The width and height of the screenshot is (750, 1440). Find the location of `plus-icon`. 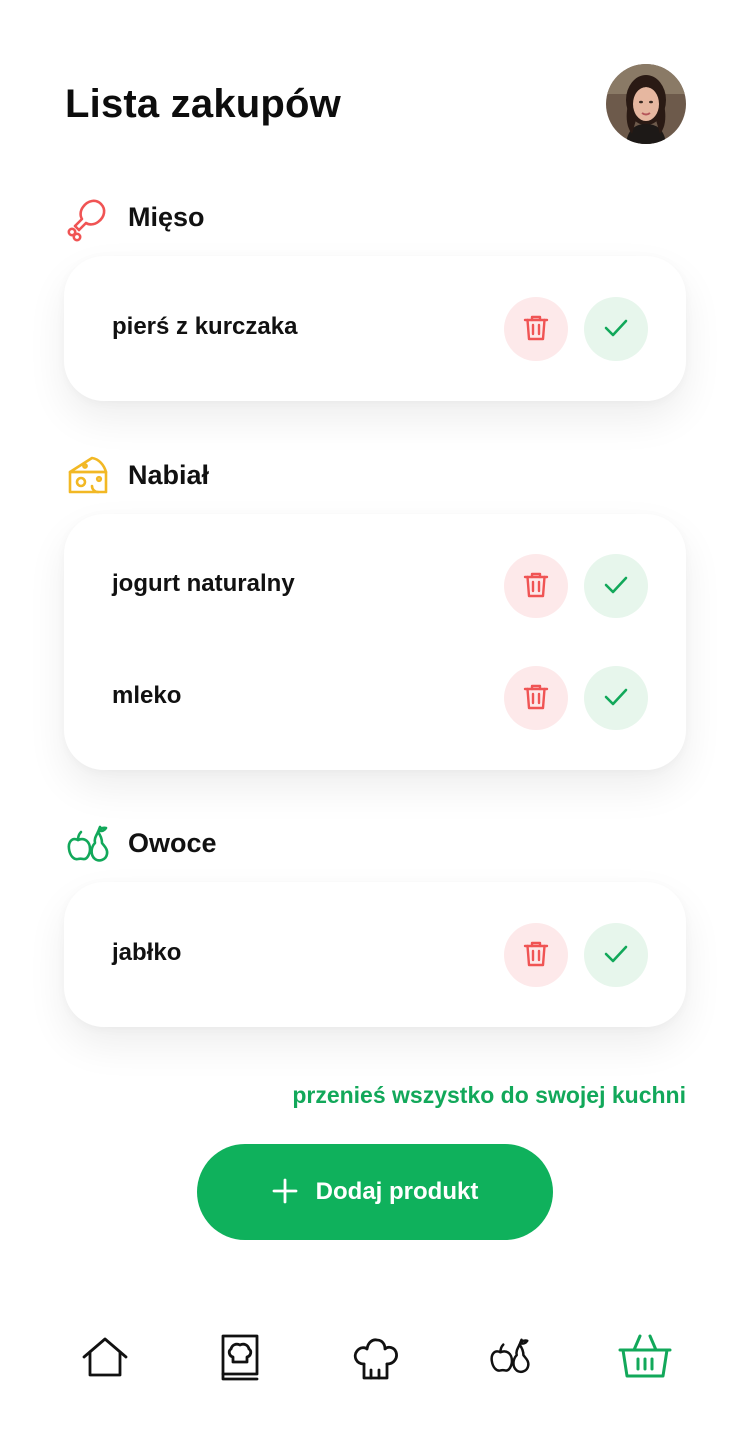

plus-icon is located at coordinates (285, 1192).